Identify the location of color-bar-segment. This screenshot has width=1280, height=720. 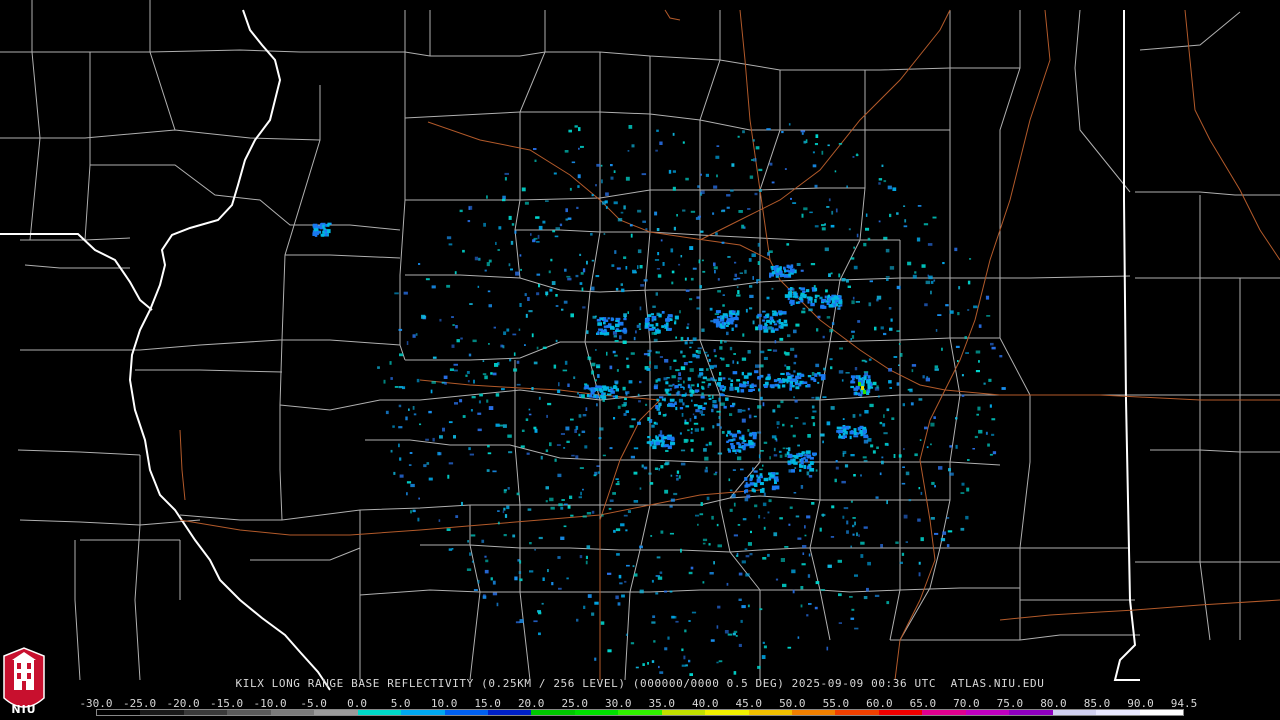
(900, 712).